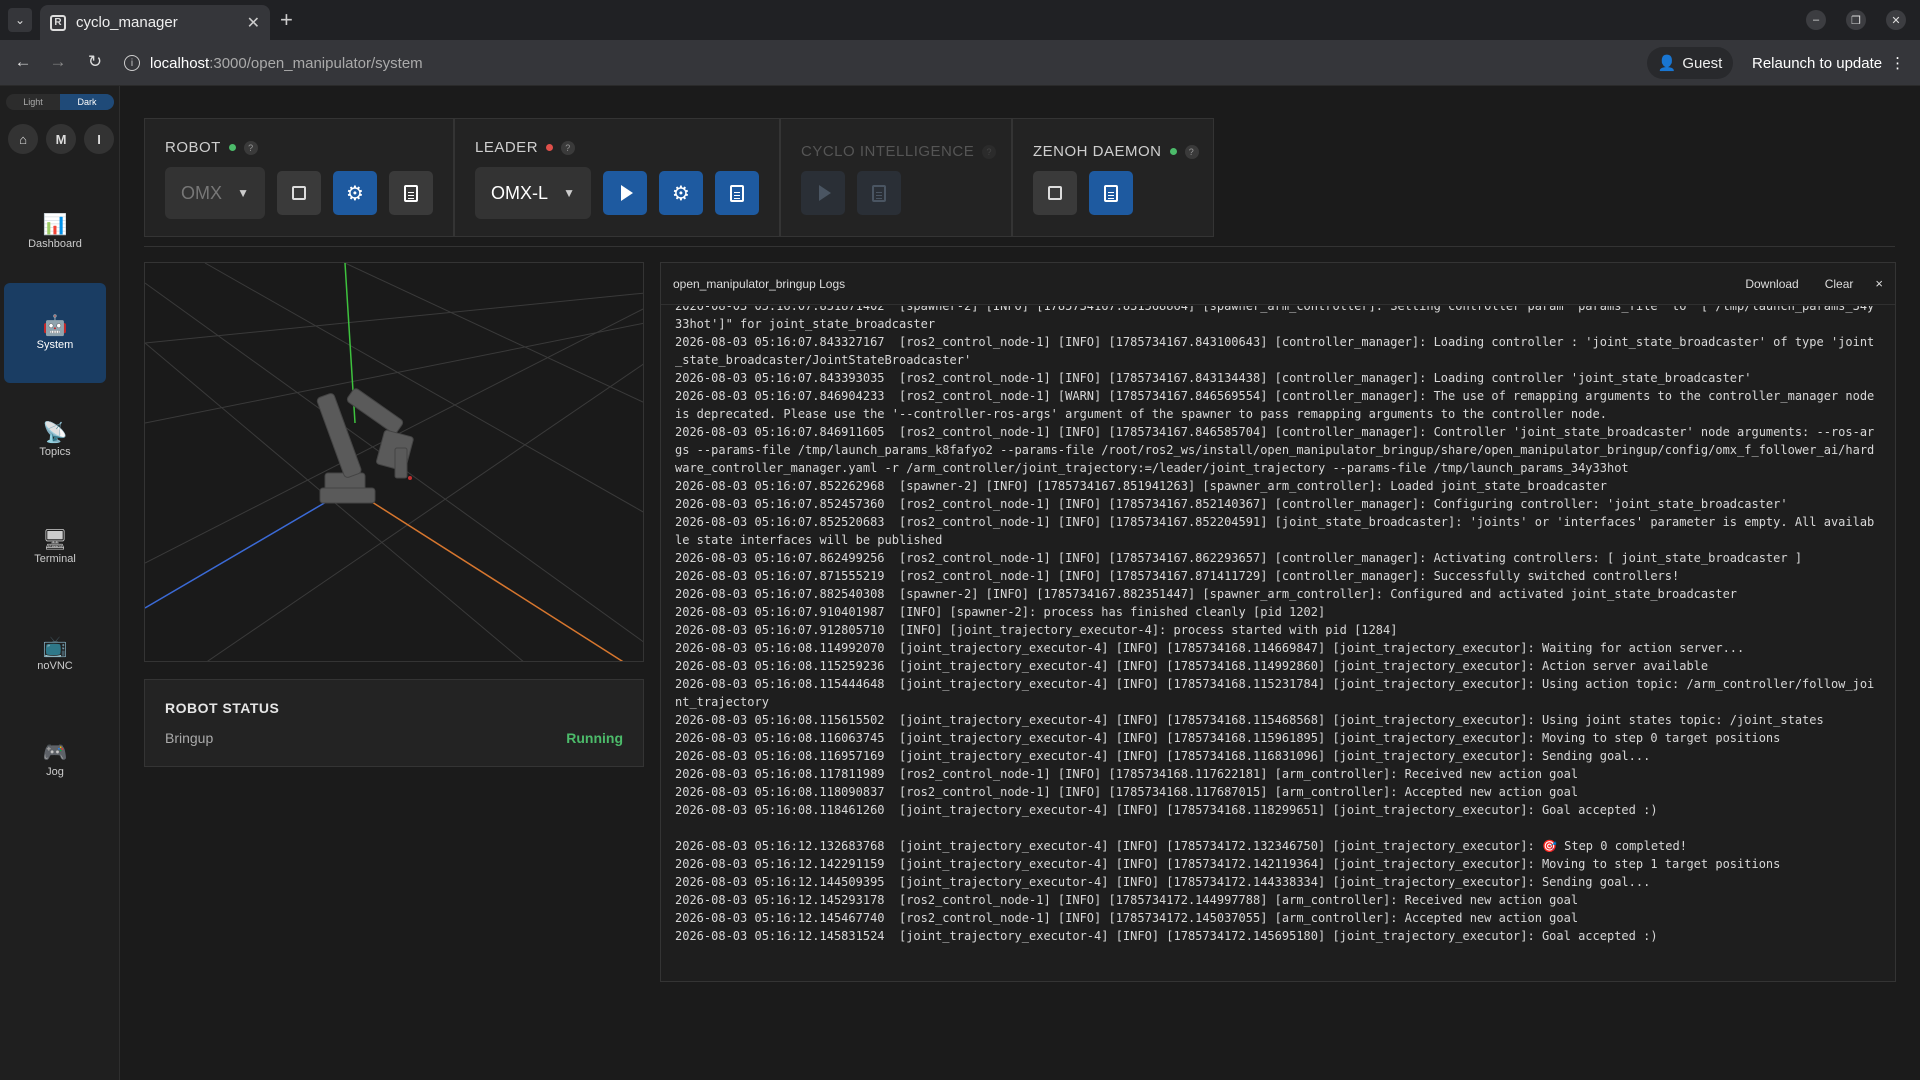 Image resolution: width=1920 pixels, height=1080 pixels. Describe the element at coordinates (759, 283) in the screenshot. I see `logs-title: open_manipulator_bringup Logs` at that location.